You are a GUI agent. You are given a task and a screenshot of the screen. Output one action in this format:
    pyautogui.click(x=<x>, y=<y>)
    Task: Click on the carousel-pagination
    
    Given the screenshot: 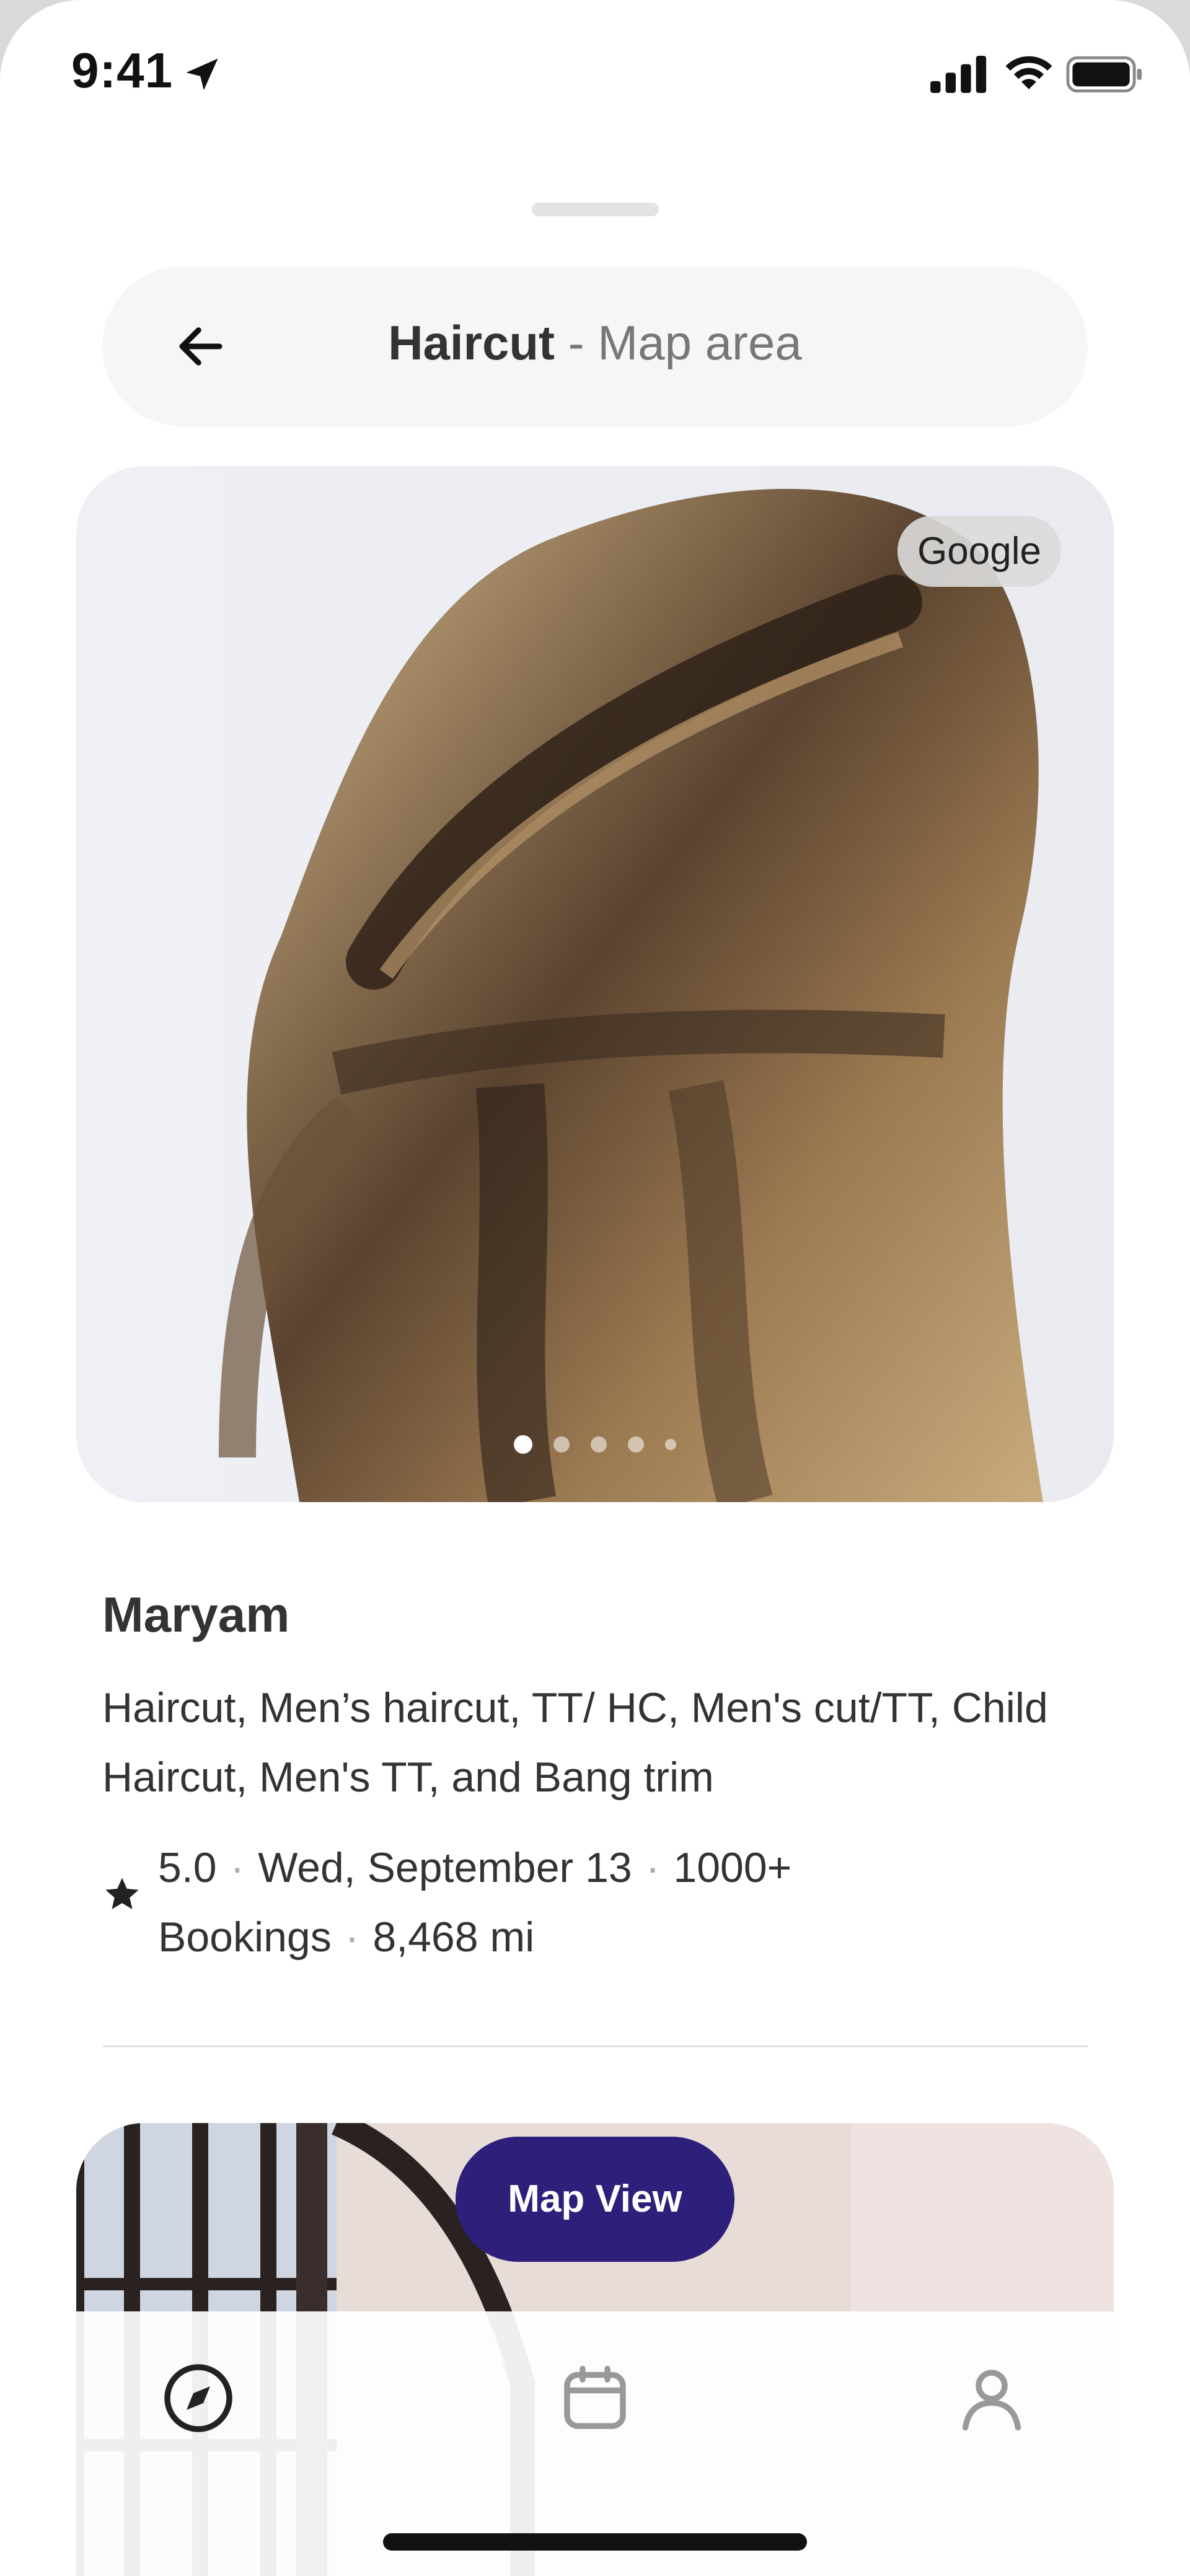 What is the action you would take?
    pyautogui.click(x=595, y=1444)
    